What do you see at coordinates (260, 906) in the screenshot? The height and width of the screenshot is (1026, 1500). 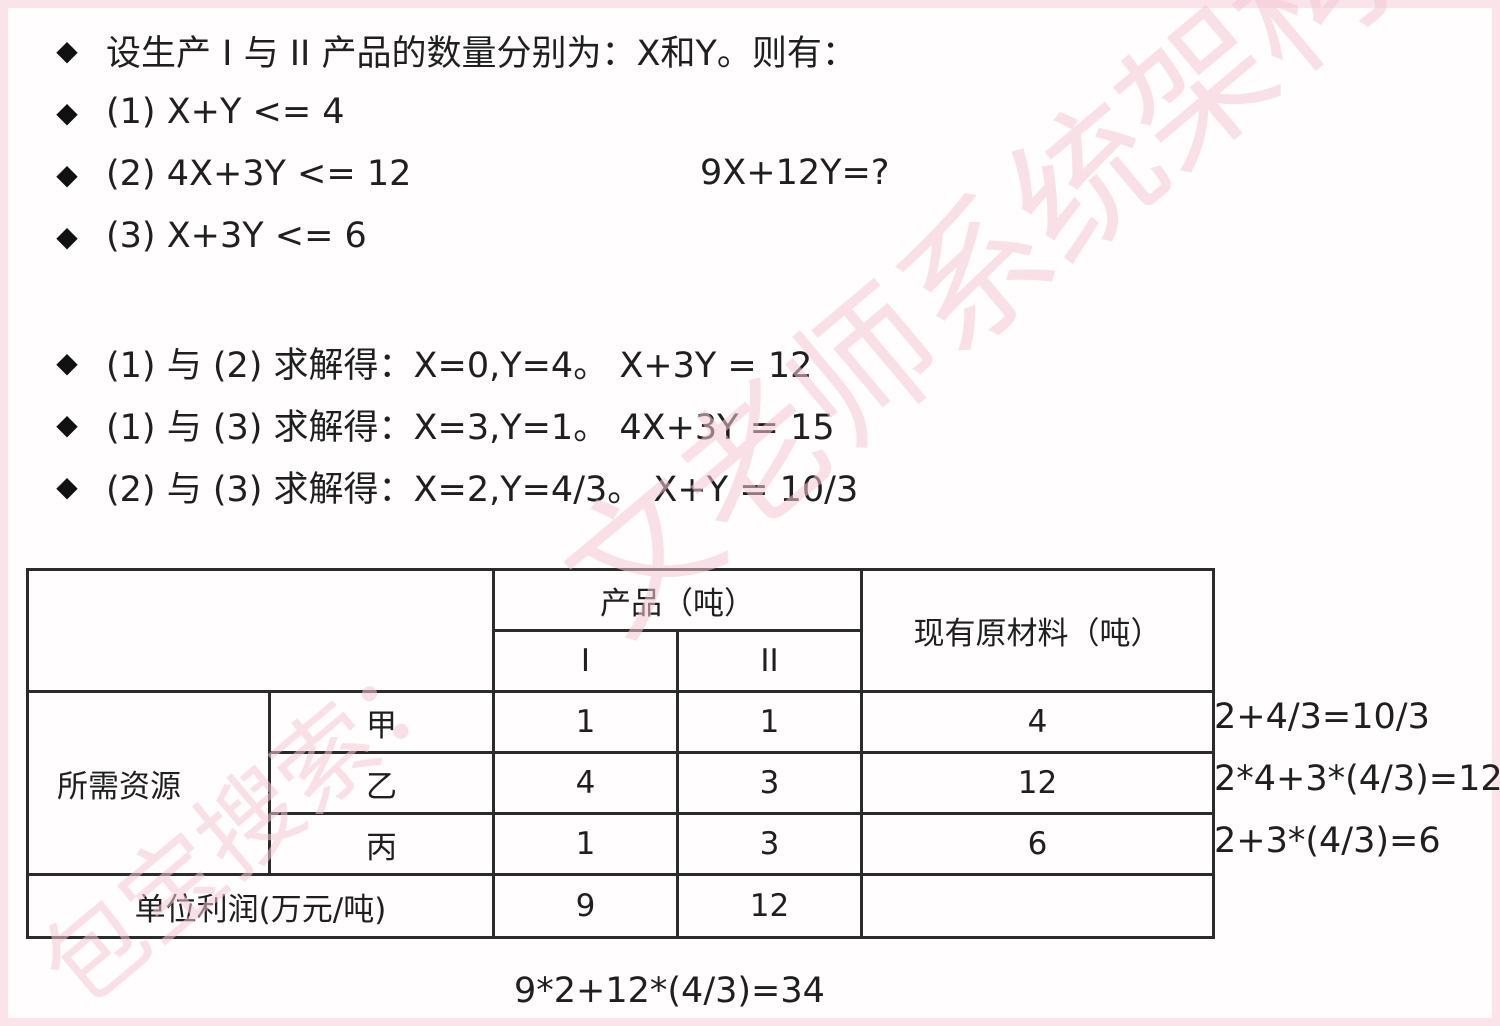 I see `profit-label: 单位利润(万元/吨)` at bounding box center [260, 906].